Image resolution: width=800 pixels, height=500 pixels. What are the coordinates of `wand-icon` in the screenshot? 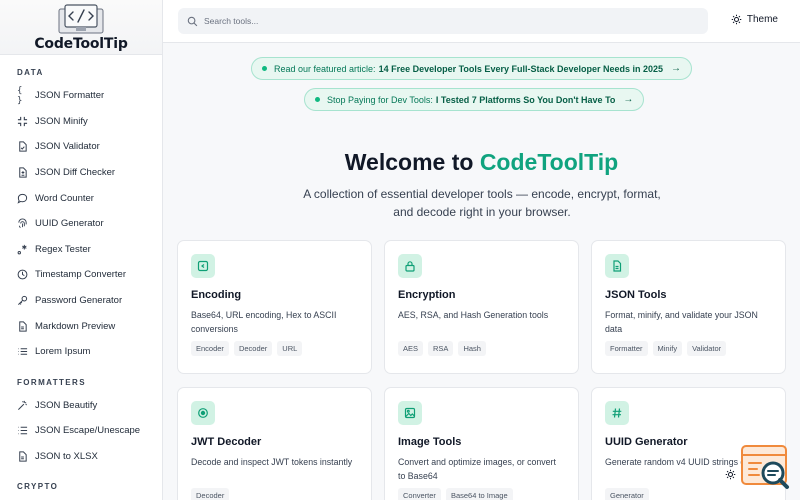 It's located at (22, 405).